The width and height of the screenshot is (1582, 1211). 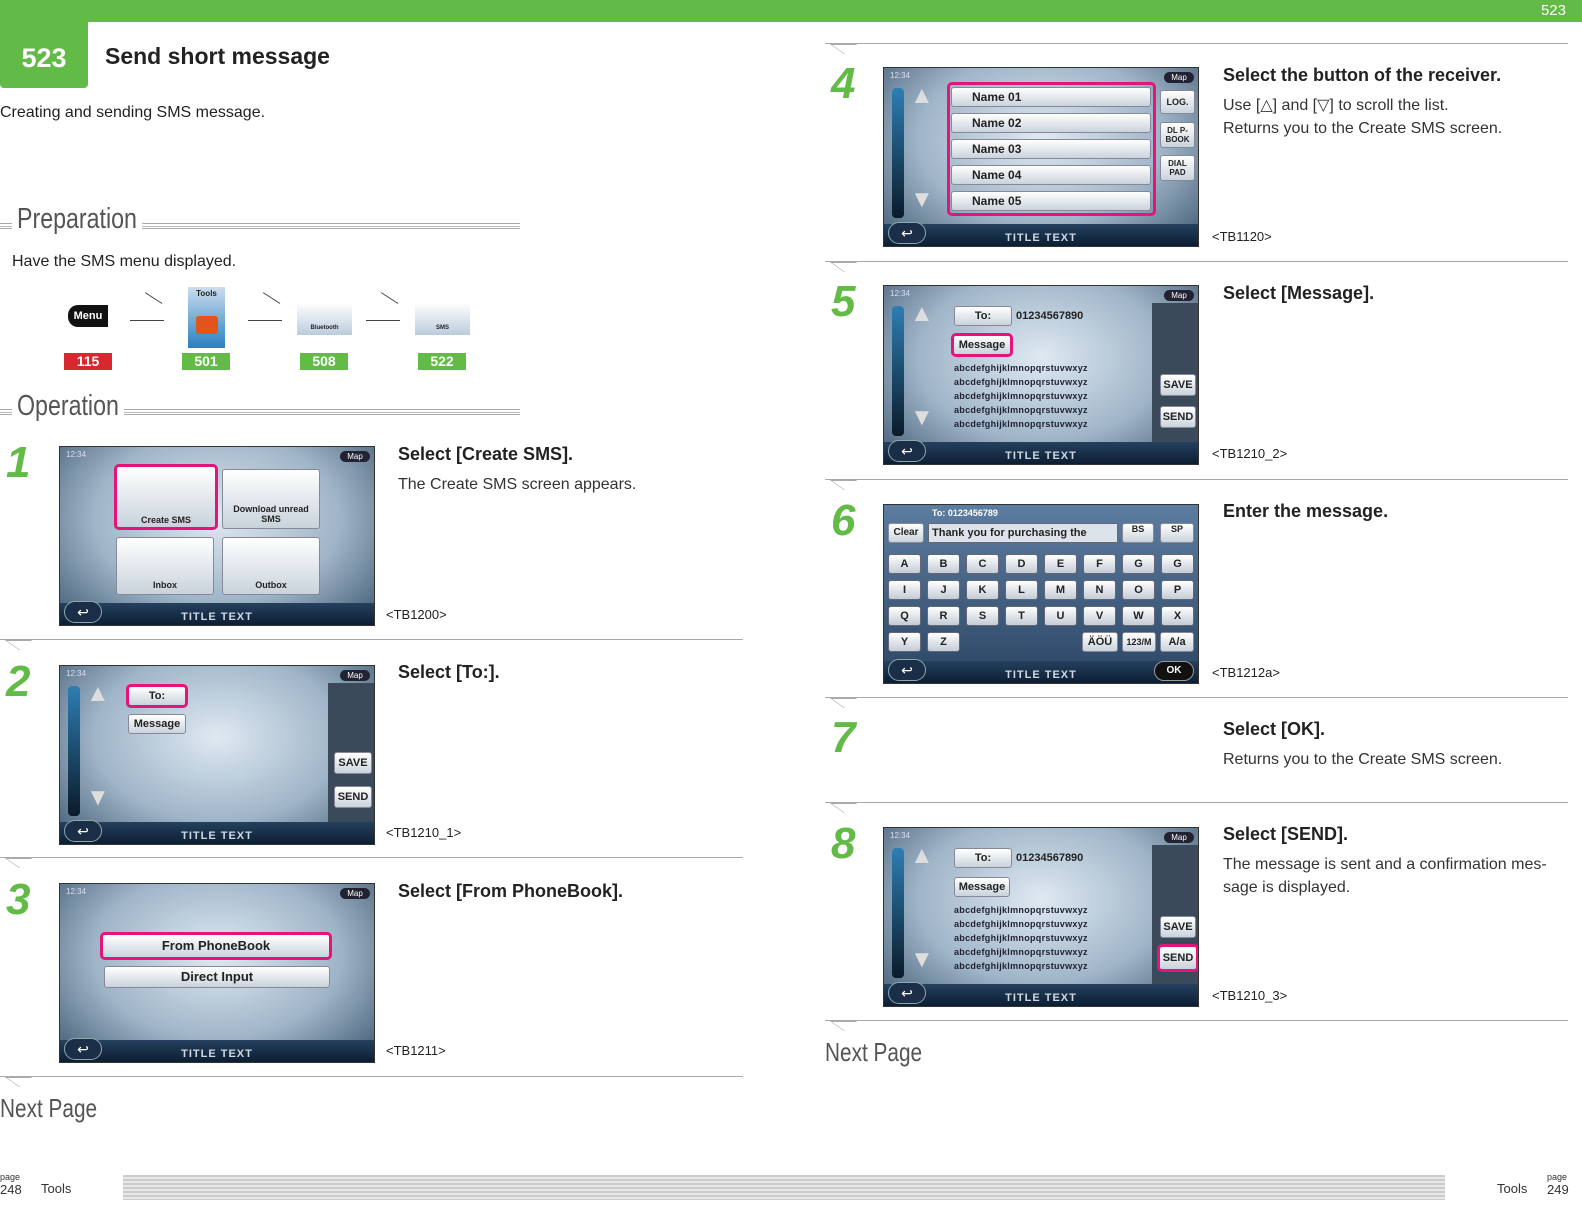 What do you see at coordinates (1051, 201) in the screenshot?
I see `name-item: Name 05` at bounding box center [1051, 201].